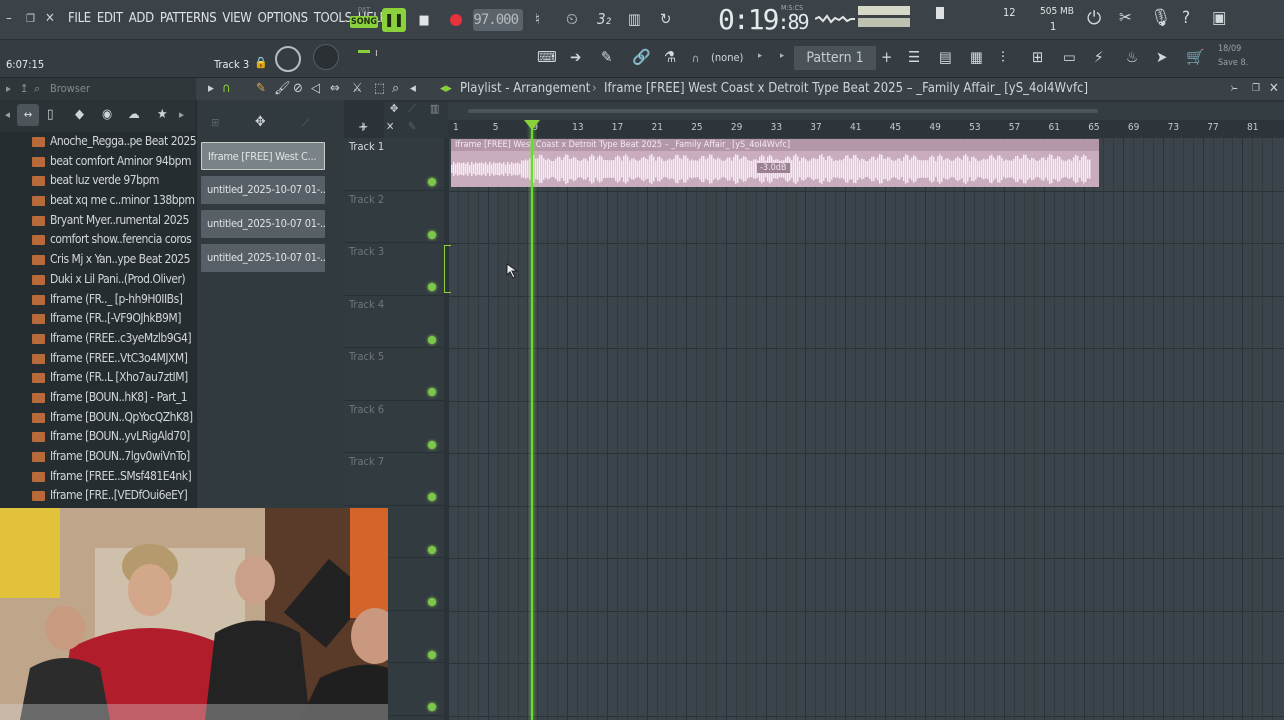 This screenshot has height=720, width=1284. What do you see at coordinates (1235, 89) in the screenshot?
I see `playlist-minimize-icon: –` at bounding box center [1235, 89].